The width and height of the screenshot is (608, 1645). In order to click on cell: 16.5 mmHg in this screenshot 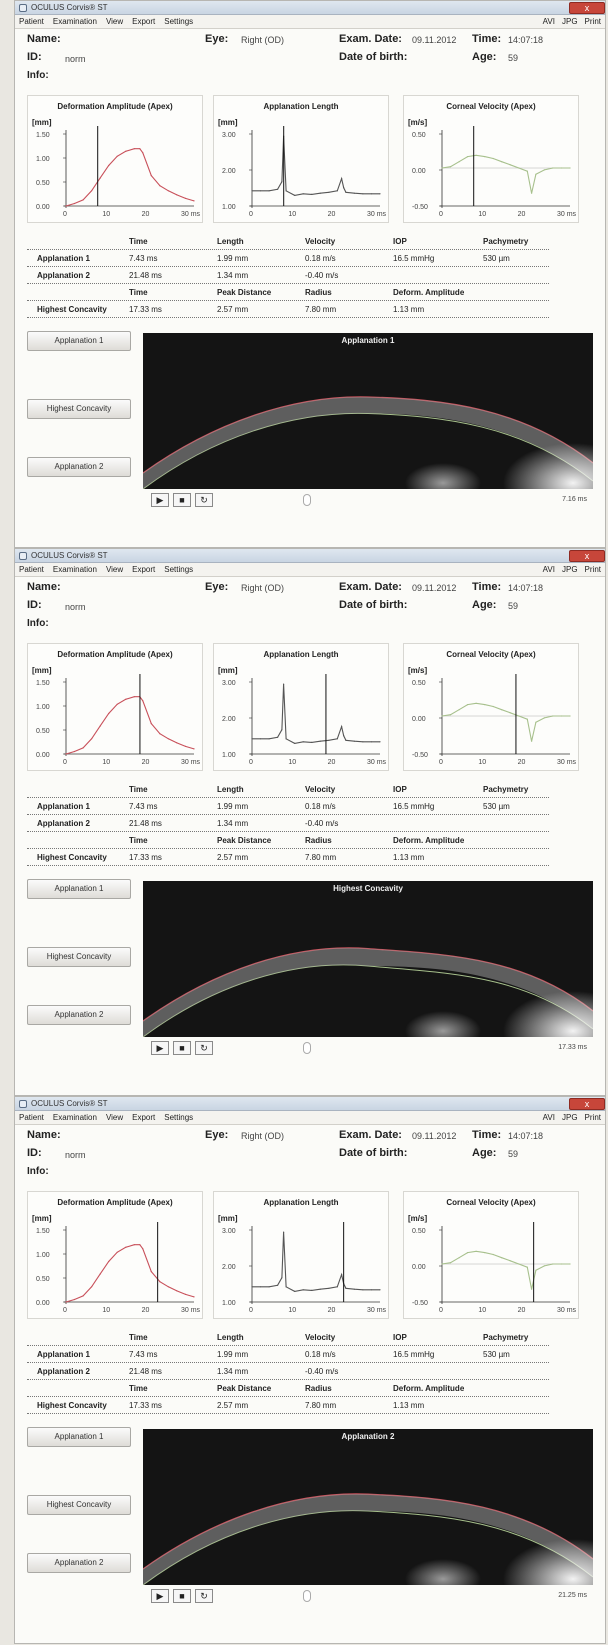, I will do `click(414, 806)`.